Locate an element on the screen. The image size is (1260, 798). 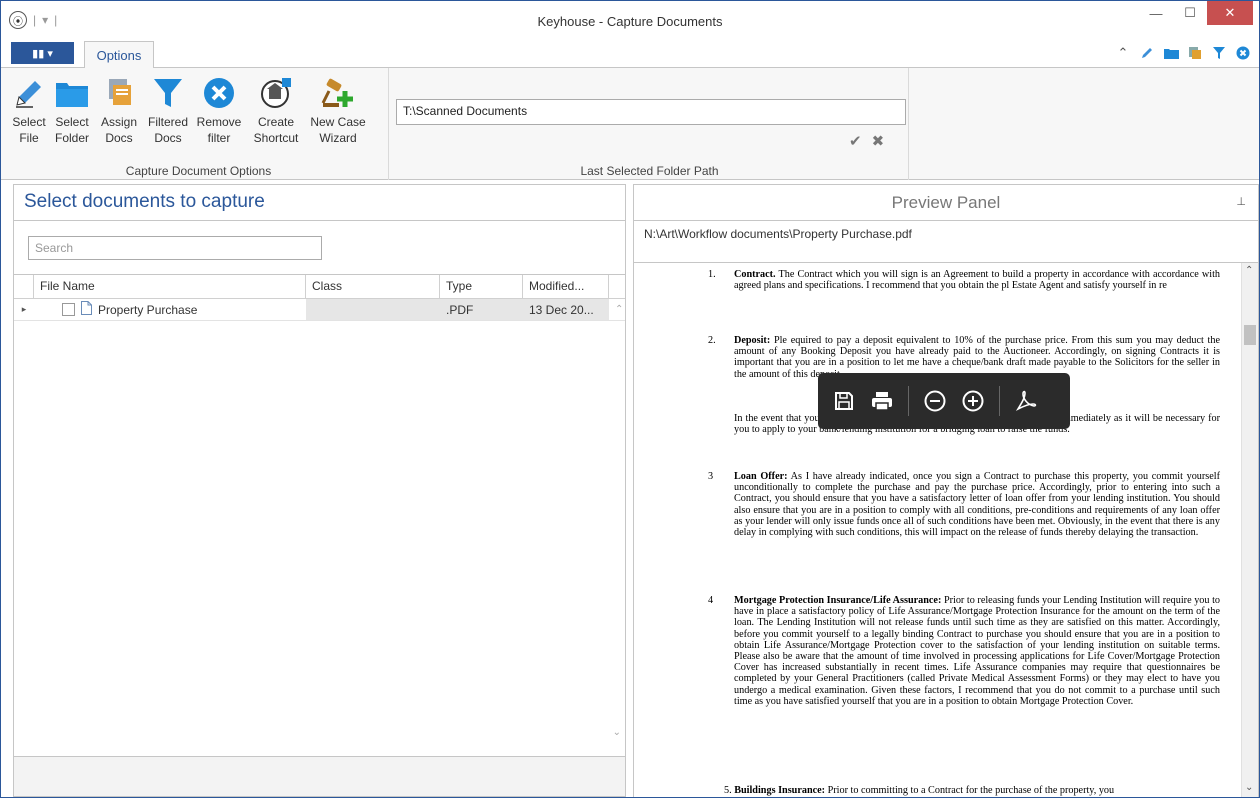
assign-docs-button: Assign Docs is located at coordinates (119, 110).